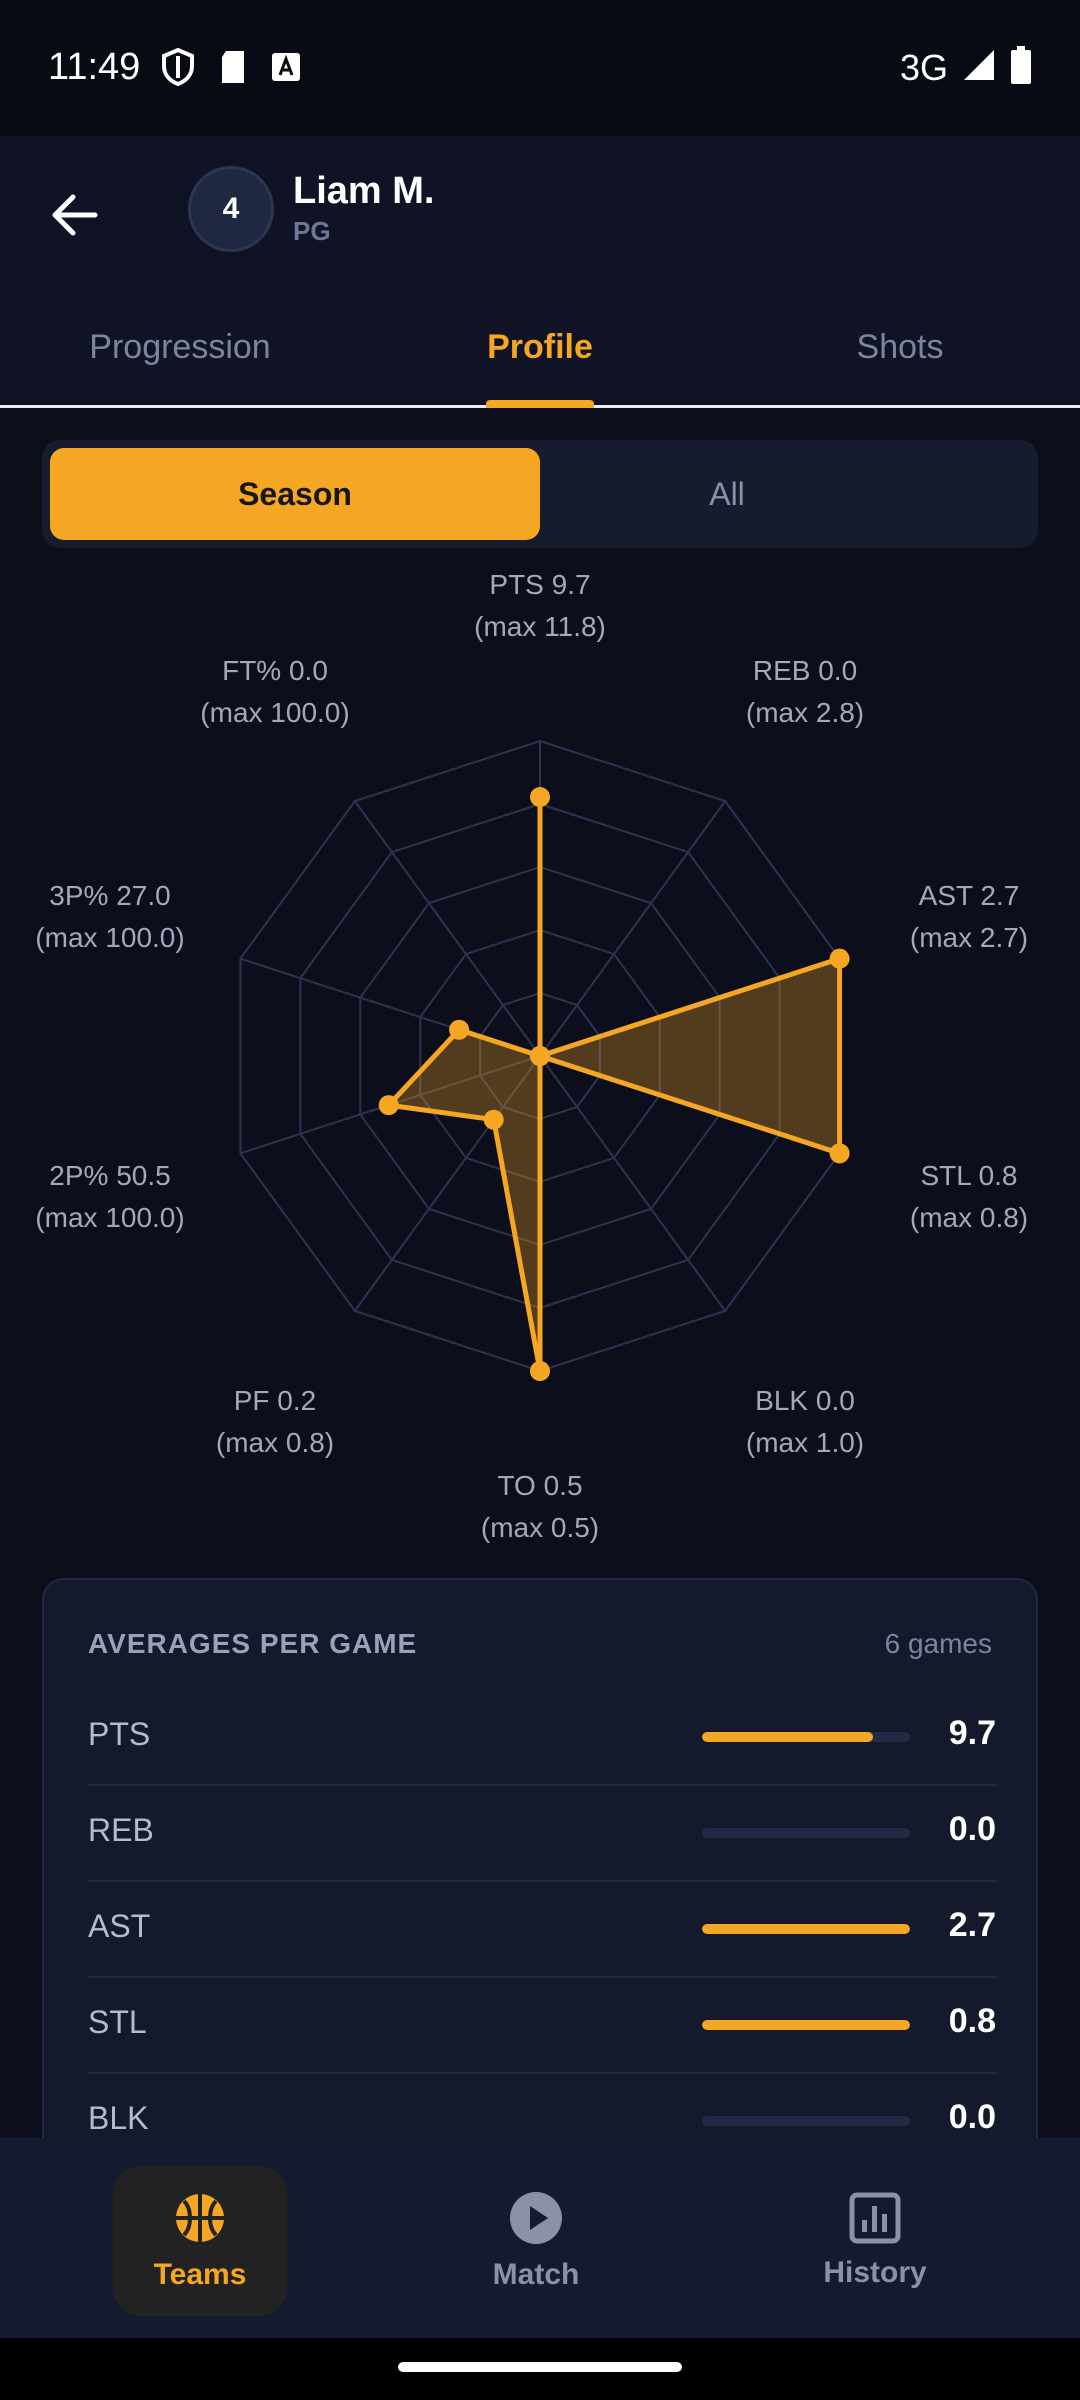 This screenshot has width=1080, height=2400. What do you see at coordinates (275, 1400) in the screenshot?
I see `radar-label-pf-value: PF 0.2` at bounding box center [275, 1400].